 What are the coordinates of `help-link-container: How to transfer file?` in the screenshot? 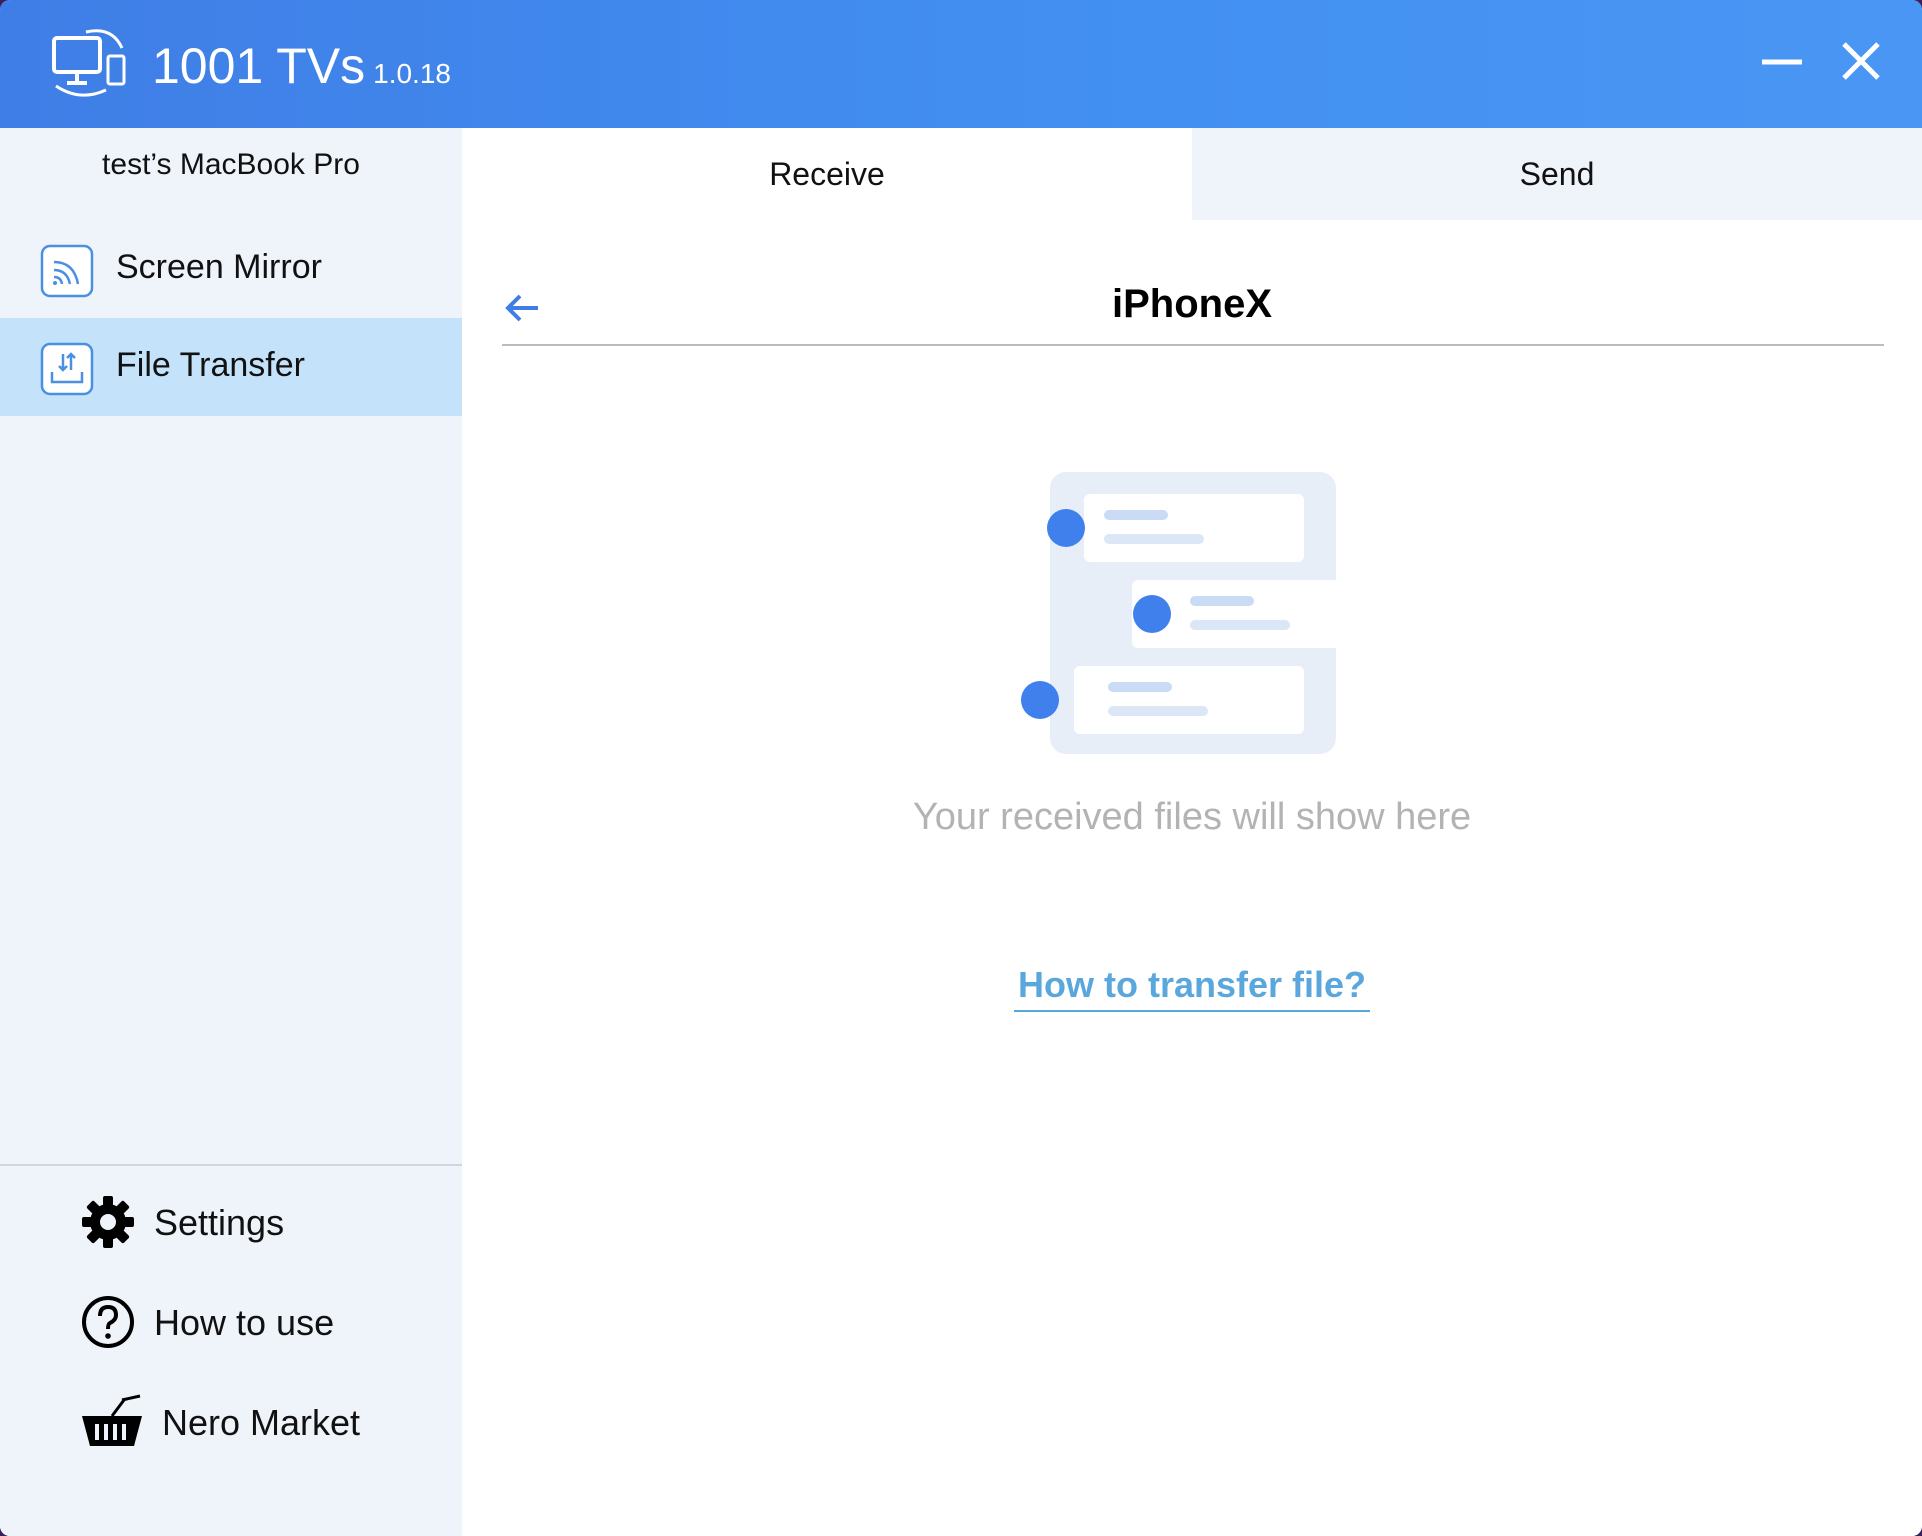 It's located at (1192, 988).